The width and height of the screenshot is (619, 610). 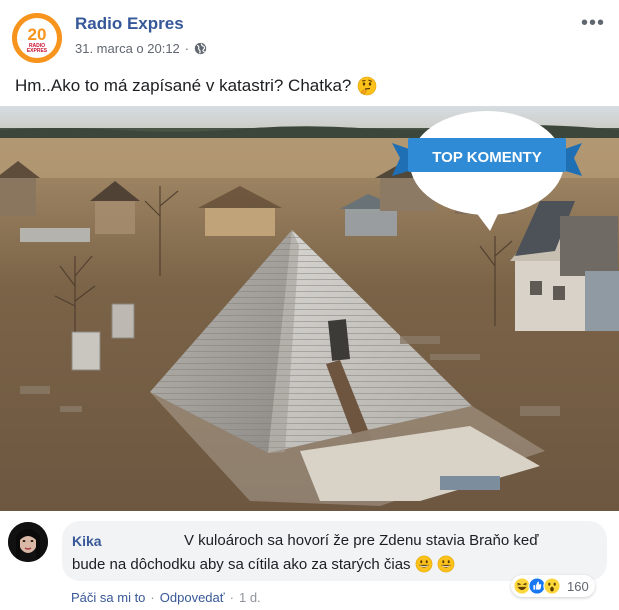 What do you see at coordinates (108, 597) in the screenshot?
I see `like-comment-link: Páči sa mi to` at bounding box center [108, 597].